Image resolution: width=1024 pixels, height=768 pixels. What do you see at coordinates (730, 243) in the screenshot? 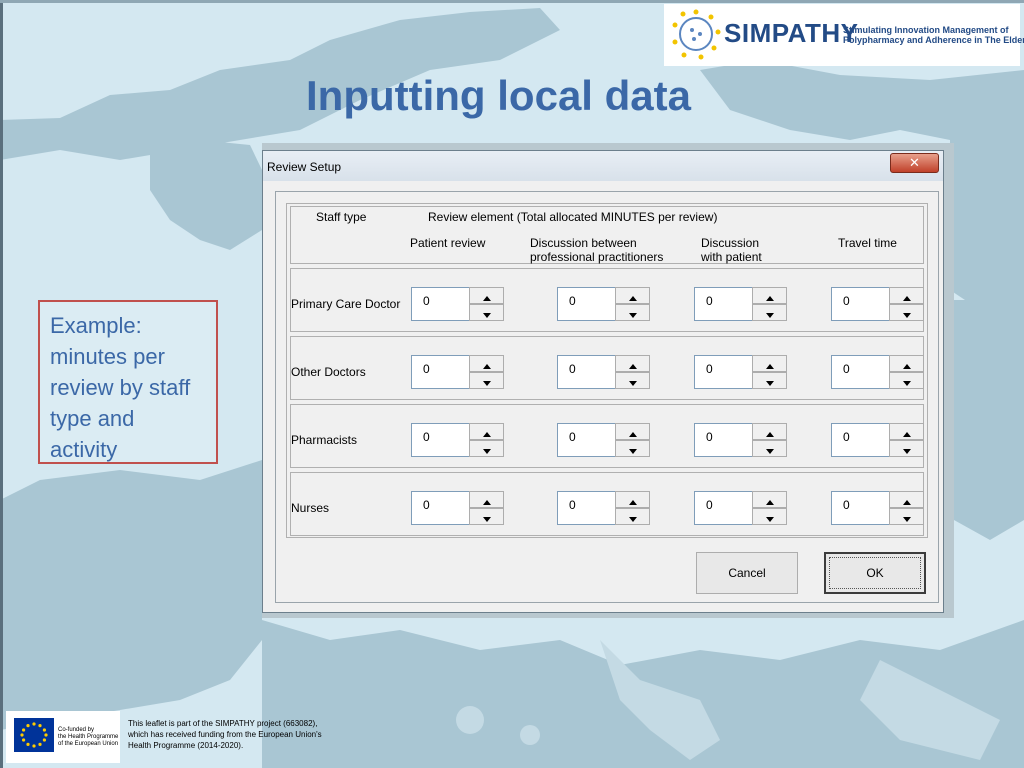
I see `header-discussion-patient-line1: Discussion` at bounding box center [730, 243].